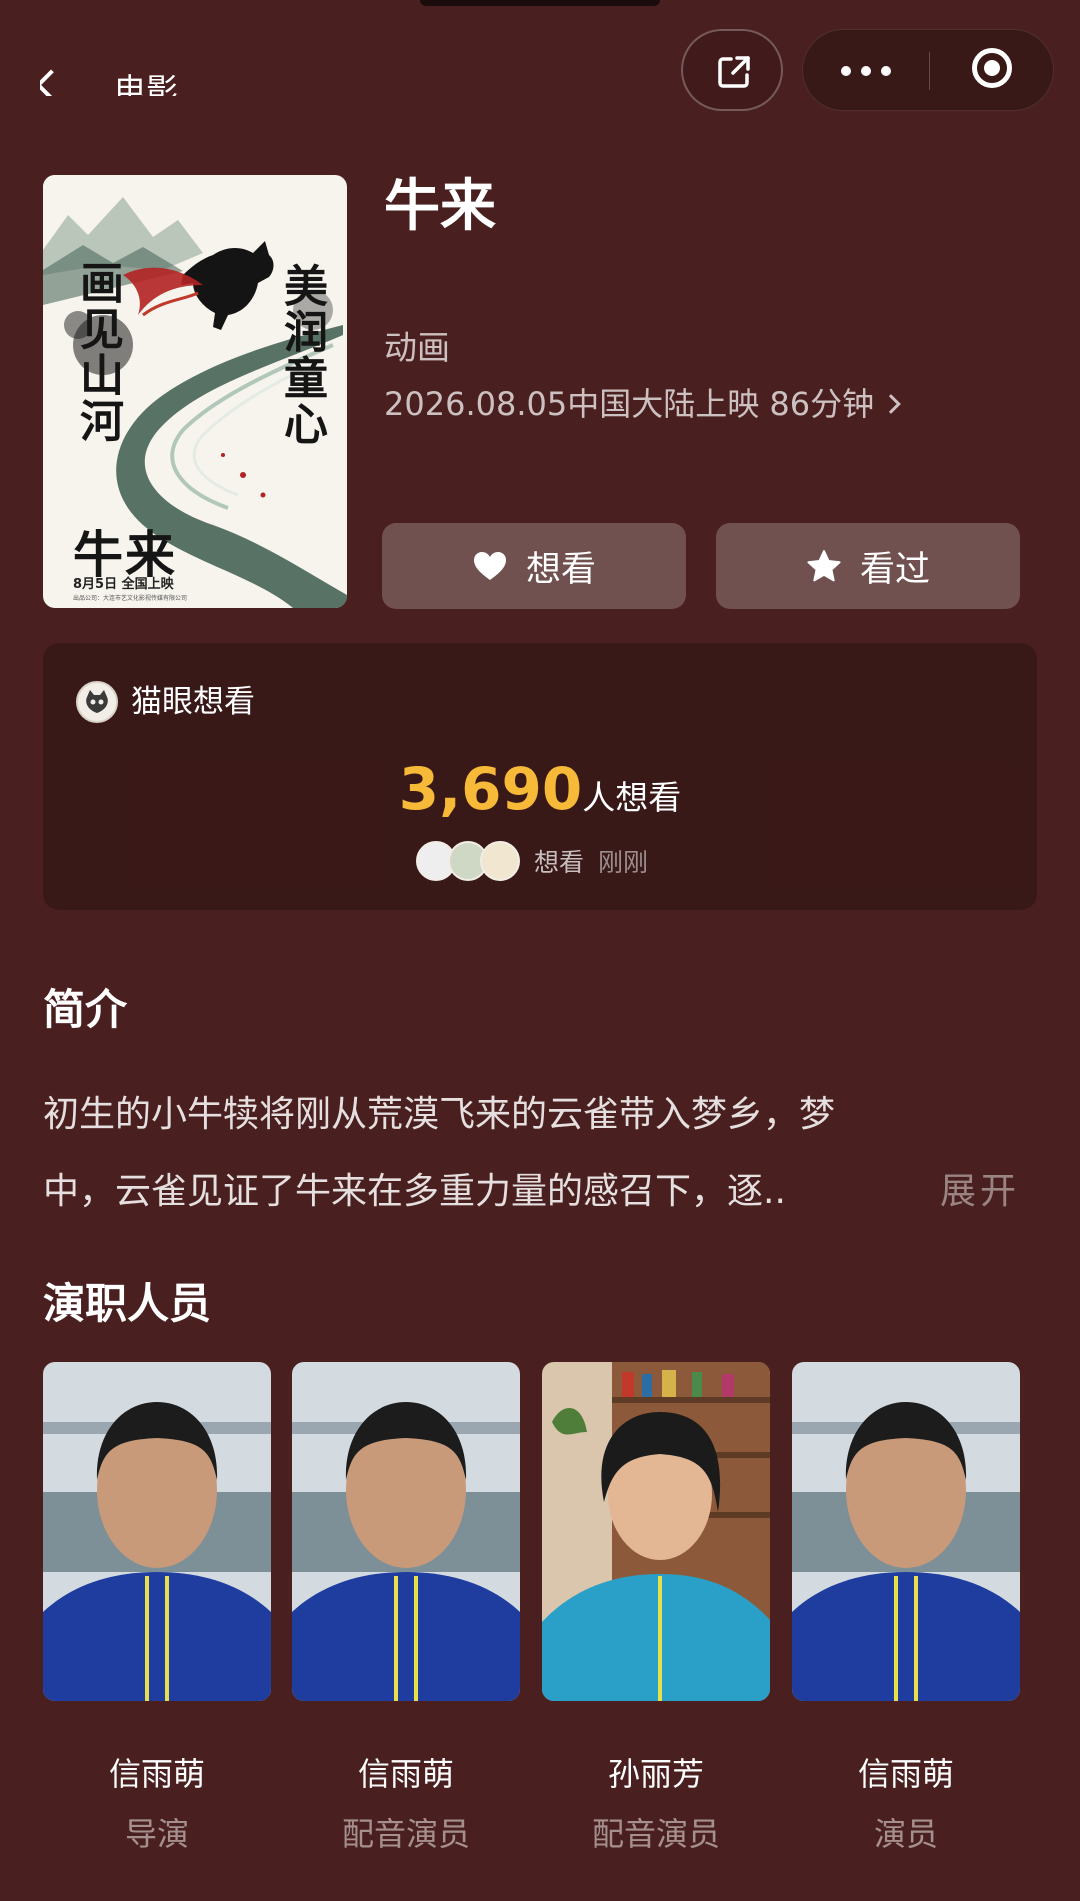  Describe the element at coordinates (490, 789) in the screenshot. I see `want-count: 3,690` at that location.